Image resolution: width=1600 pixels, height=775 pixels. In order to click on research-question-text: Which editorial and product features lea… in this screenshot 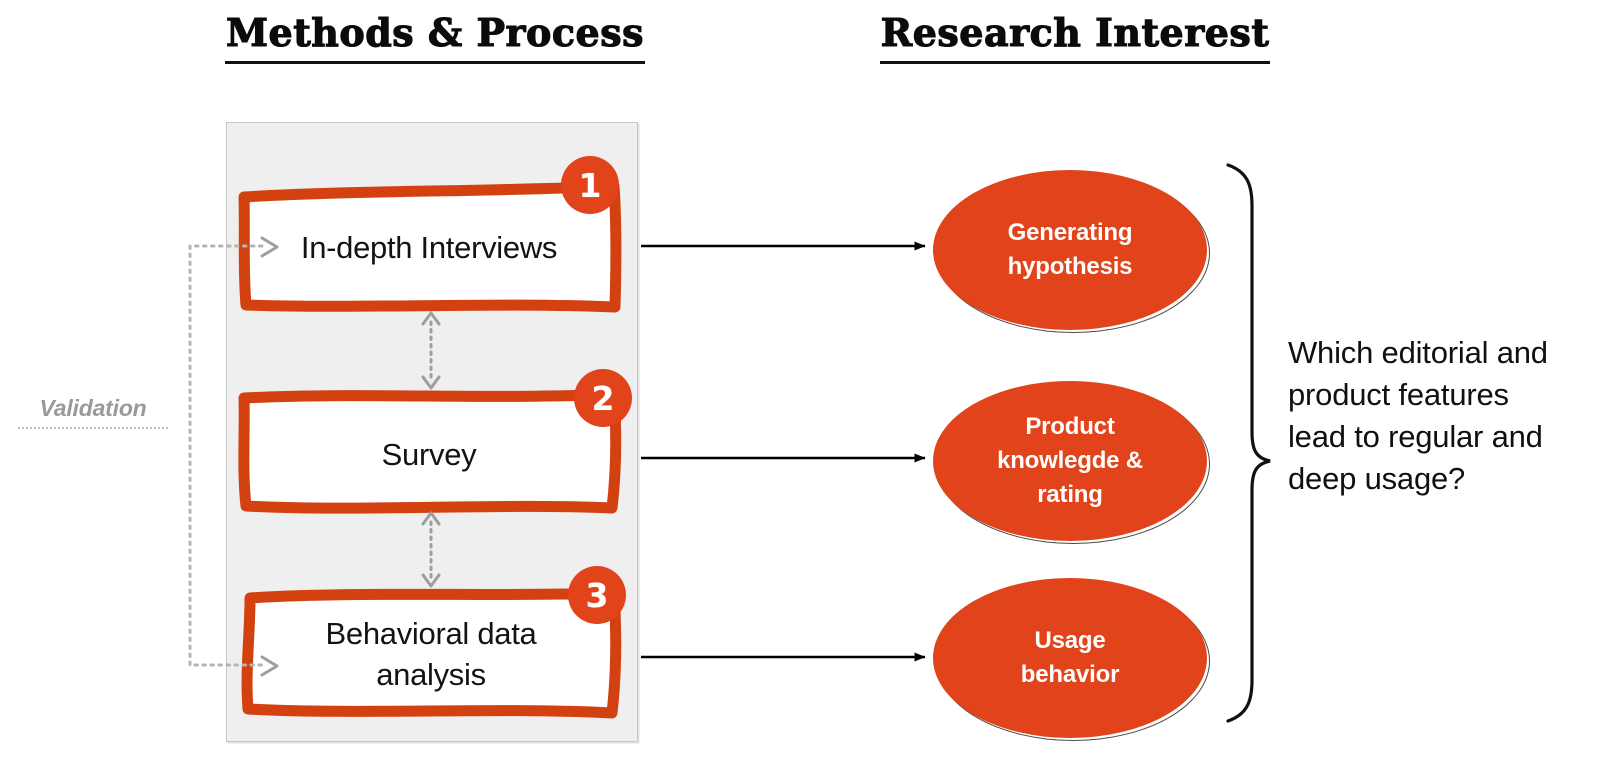, I will do `click(1418, 416)`.